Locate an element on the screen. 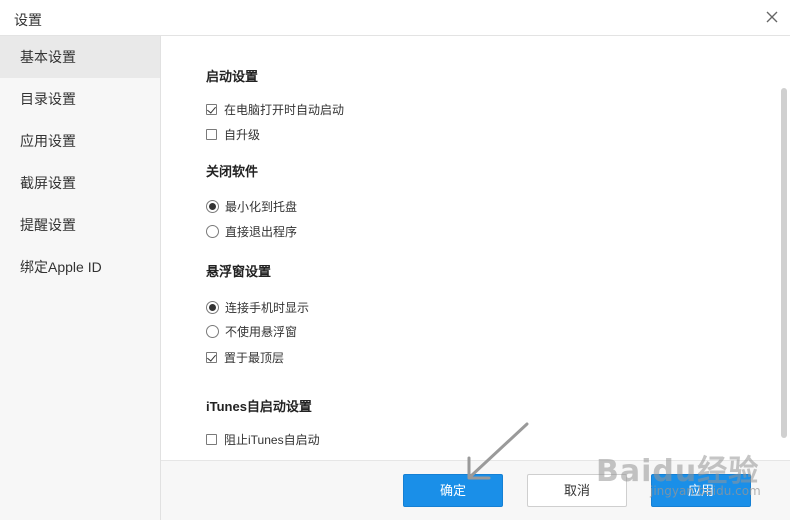 The width and height of the screenshot is (790, 520). always-on-top-checkbox: 置于最顶层 is located at coordinates (245, 357).